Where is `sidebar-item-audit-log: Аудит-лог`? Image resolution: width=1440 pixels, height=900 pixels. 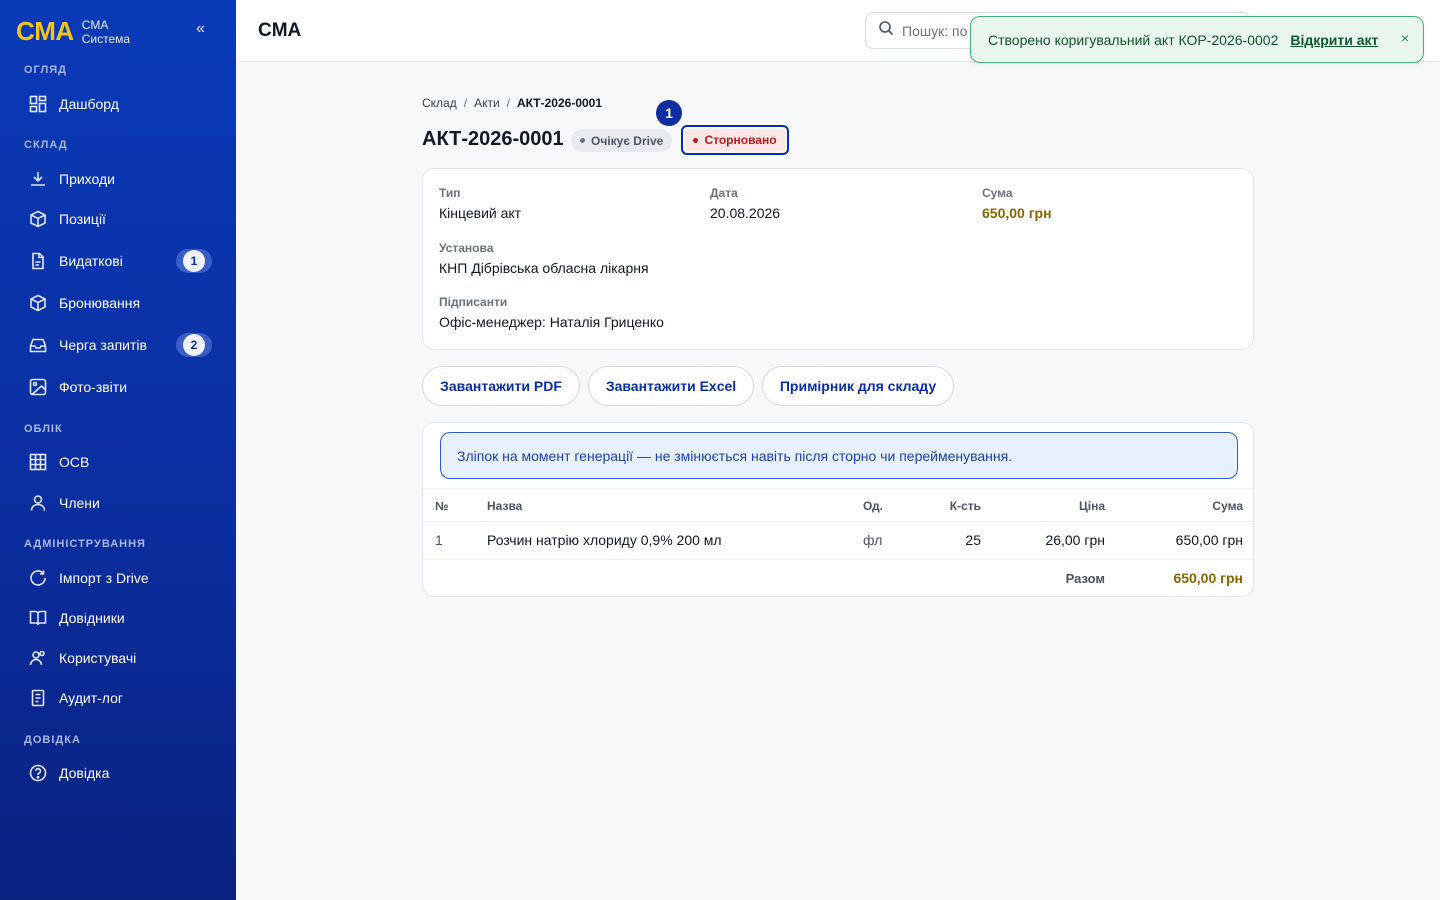 sidebar-item-audit-log: Аудит-лог is located at coordinates (118, 698).